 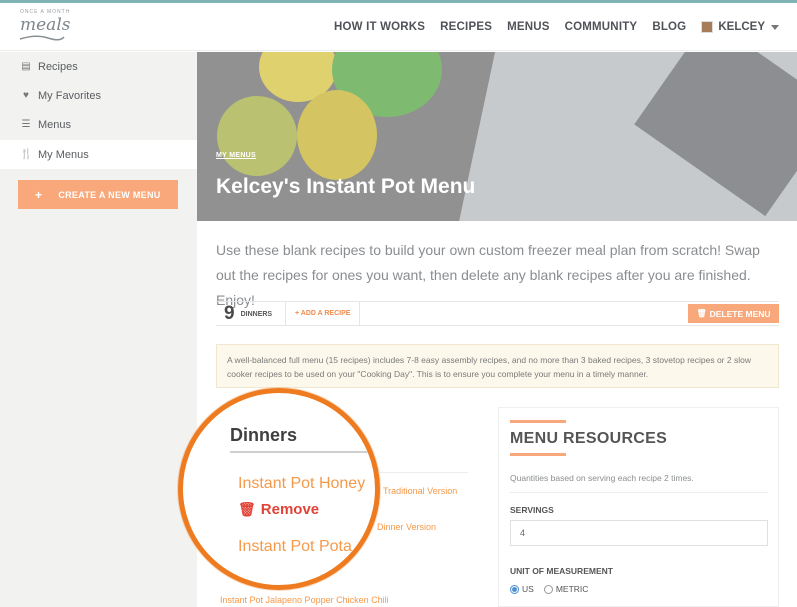 I want to click on unit-us-radio, so click(x=514, y=589).